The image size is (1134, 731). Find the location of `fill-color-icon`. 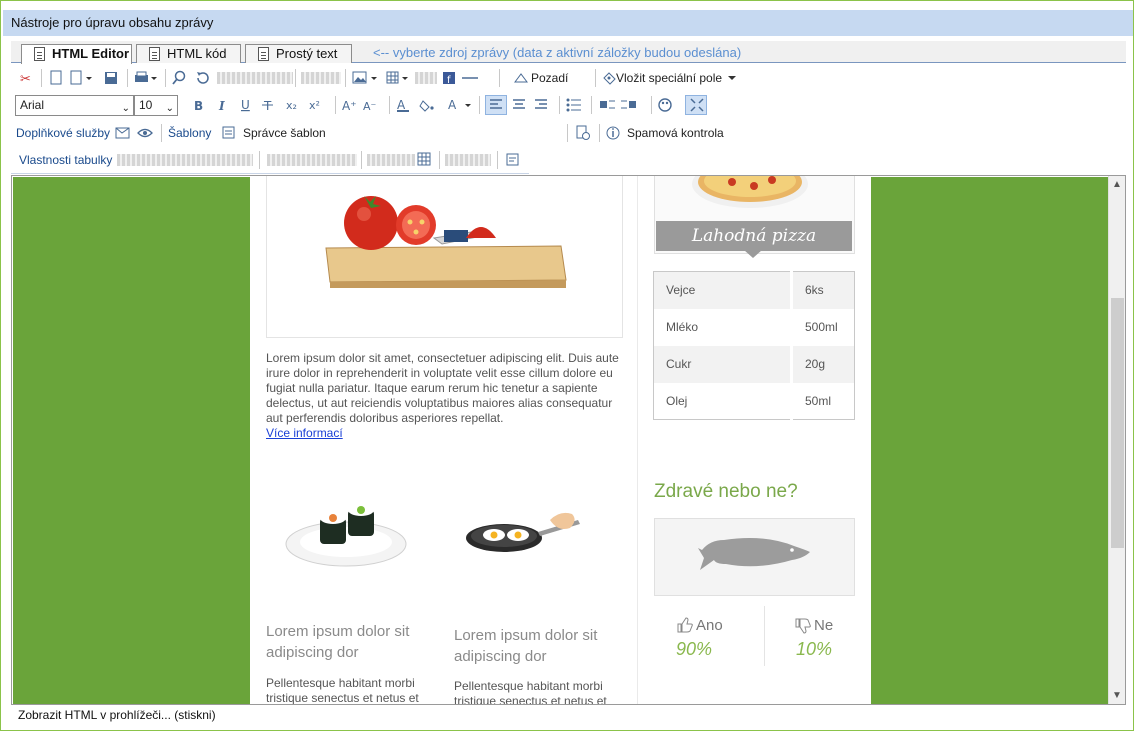

fill-color-icon is located at coordinates (427, 105).